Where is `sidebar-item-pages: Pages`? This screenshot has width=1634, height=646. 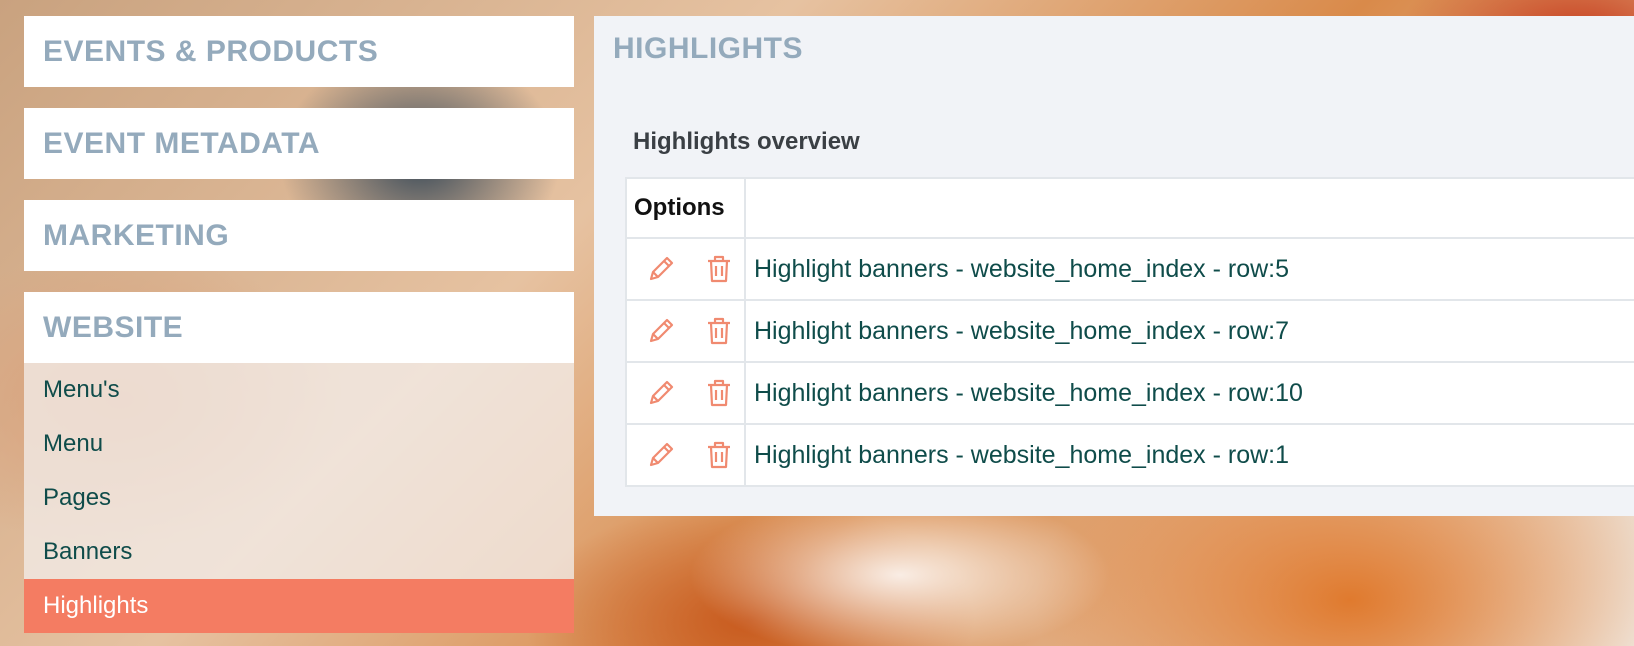 sidebar-item-pages: Pages is located at coordinates (299, 498).